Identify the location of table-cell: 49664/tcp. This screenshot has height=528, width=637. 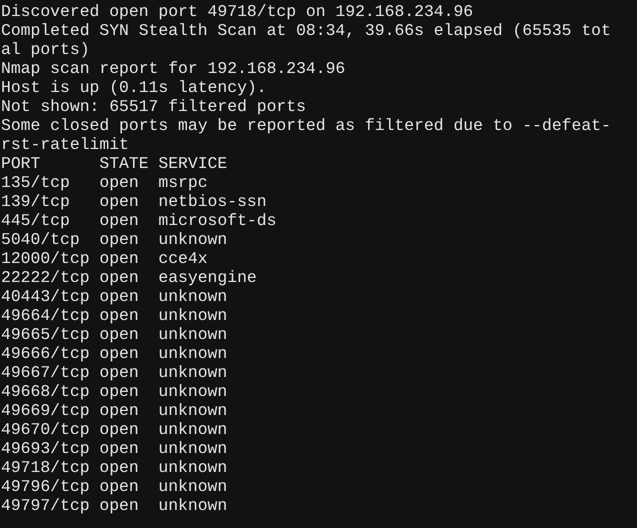
(45, 315).